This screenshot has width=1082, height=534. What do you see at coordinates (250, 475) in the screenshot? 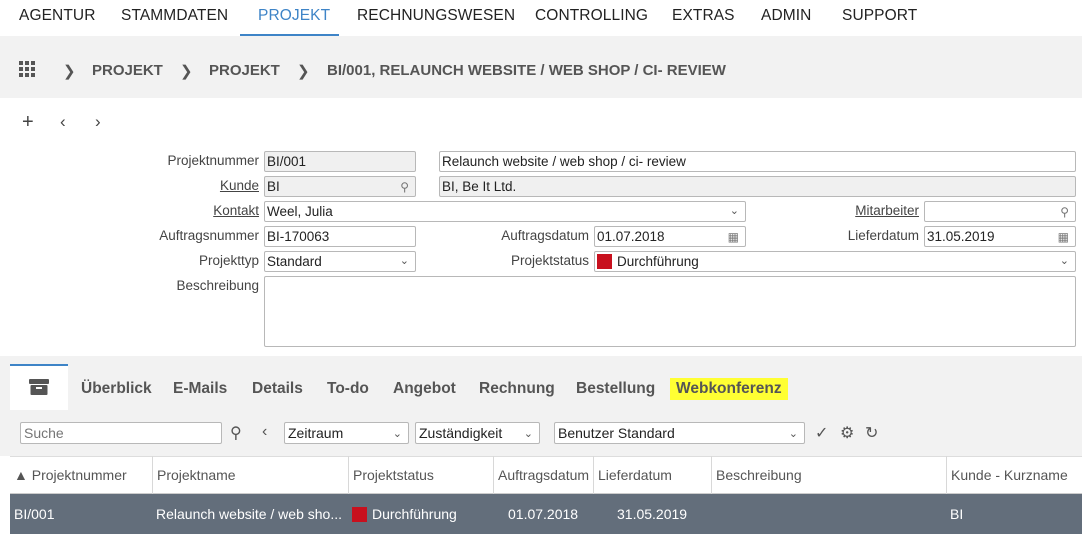
I see `column-header-projektname: Projektname` at bounding box center [250, 475].